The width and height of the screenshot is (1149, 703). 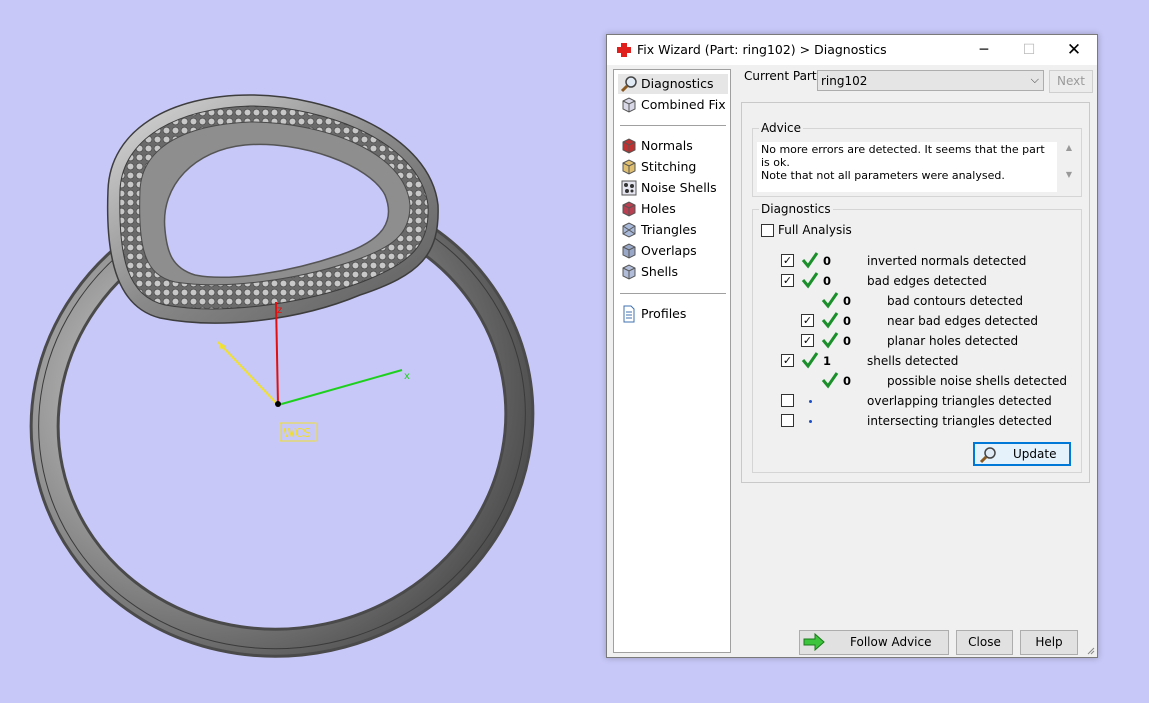 I want to click on noise-shells-icon, so click(x=629, y=188).